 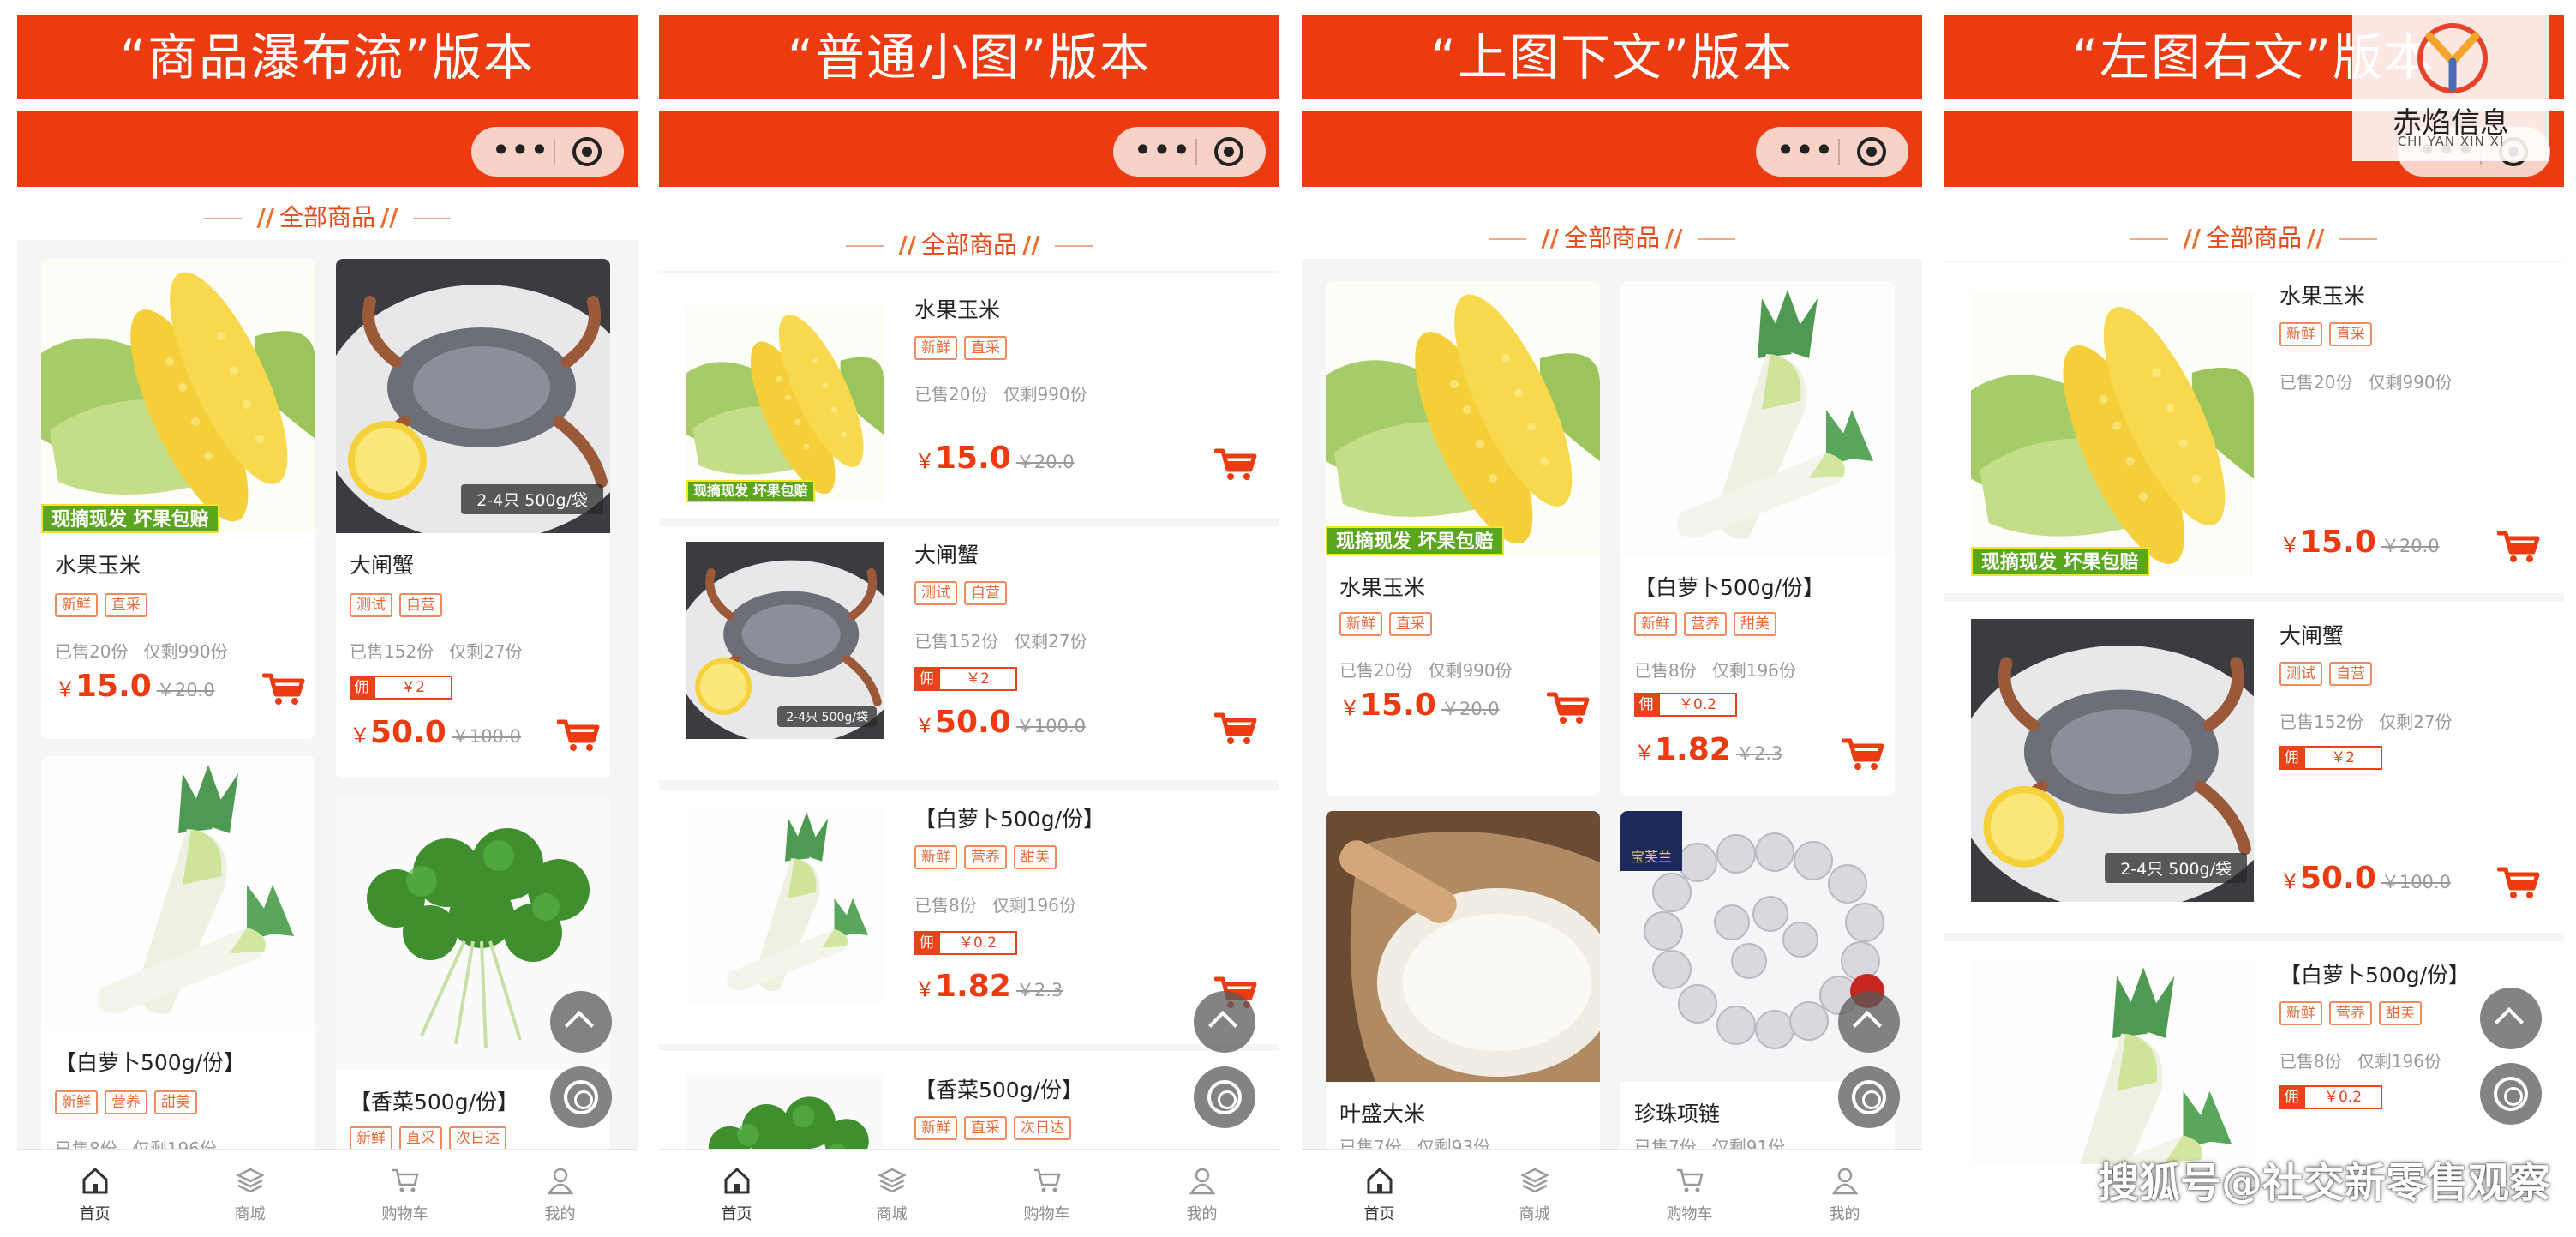 I want to click on tag-list: 新鲜 直采, so click(x=1389, y=624).